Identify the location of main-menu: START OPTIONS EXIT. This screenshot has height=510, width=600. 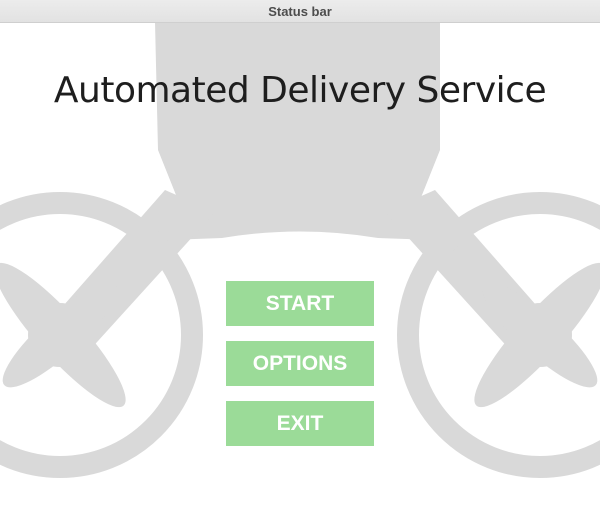
(300, 371).